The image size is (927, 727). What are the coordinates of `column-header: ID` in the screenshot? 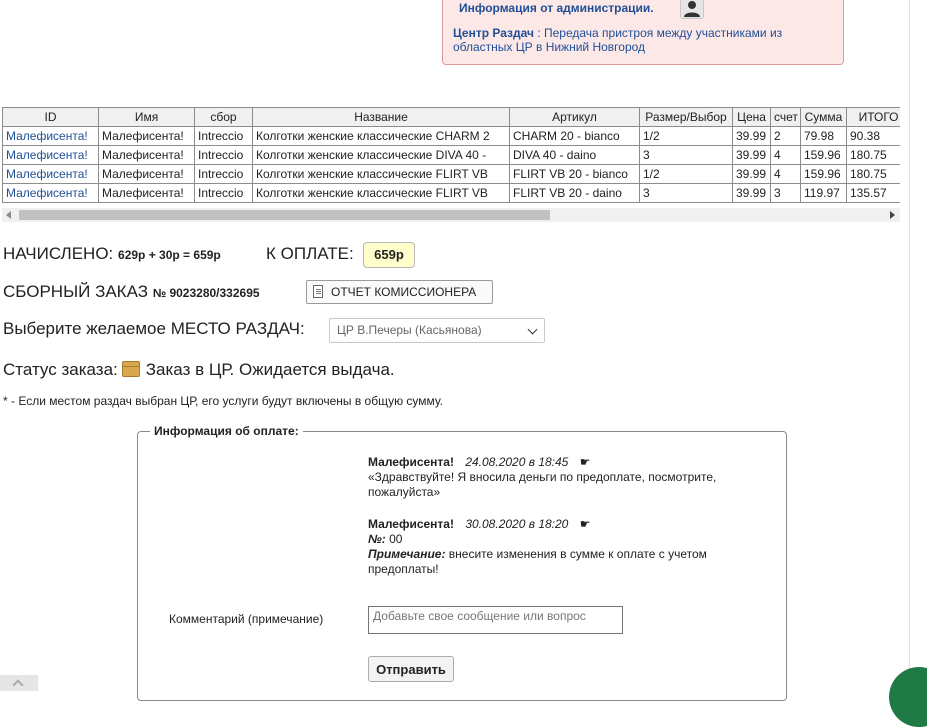 It's located at (50, 117).